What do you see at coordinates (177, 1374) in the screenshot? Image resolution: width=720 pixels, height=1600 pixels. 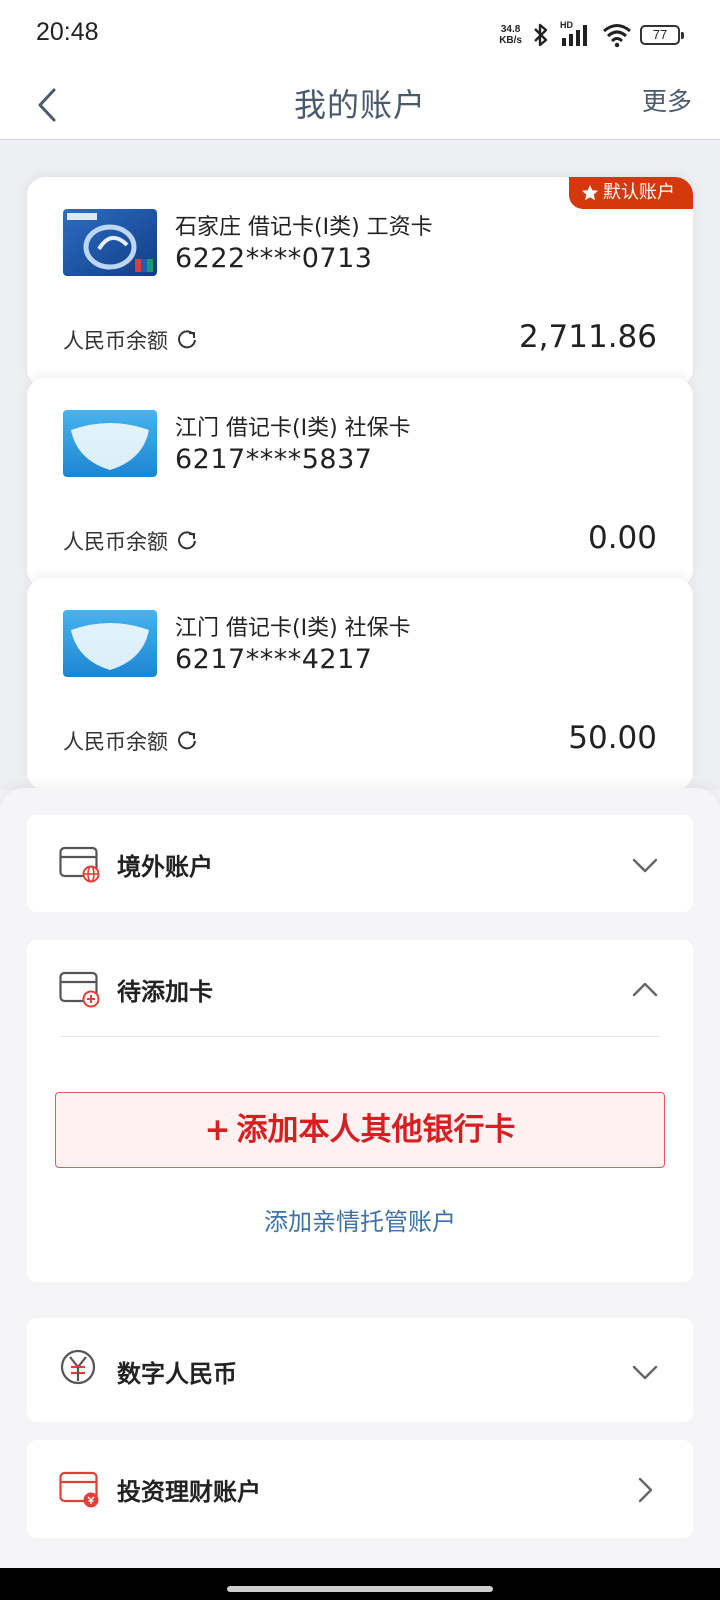 I see `digital-rmb-label: 数字人民币` at bounding box center [177, 1374].